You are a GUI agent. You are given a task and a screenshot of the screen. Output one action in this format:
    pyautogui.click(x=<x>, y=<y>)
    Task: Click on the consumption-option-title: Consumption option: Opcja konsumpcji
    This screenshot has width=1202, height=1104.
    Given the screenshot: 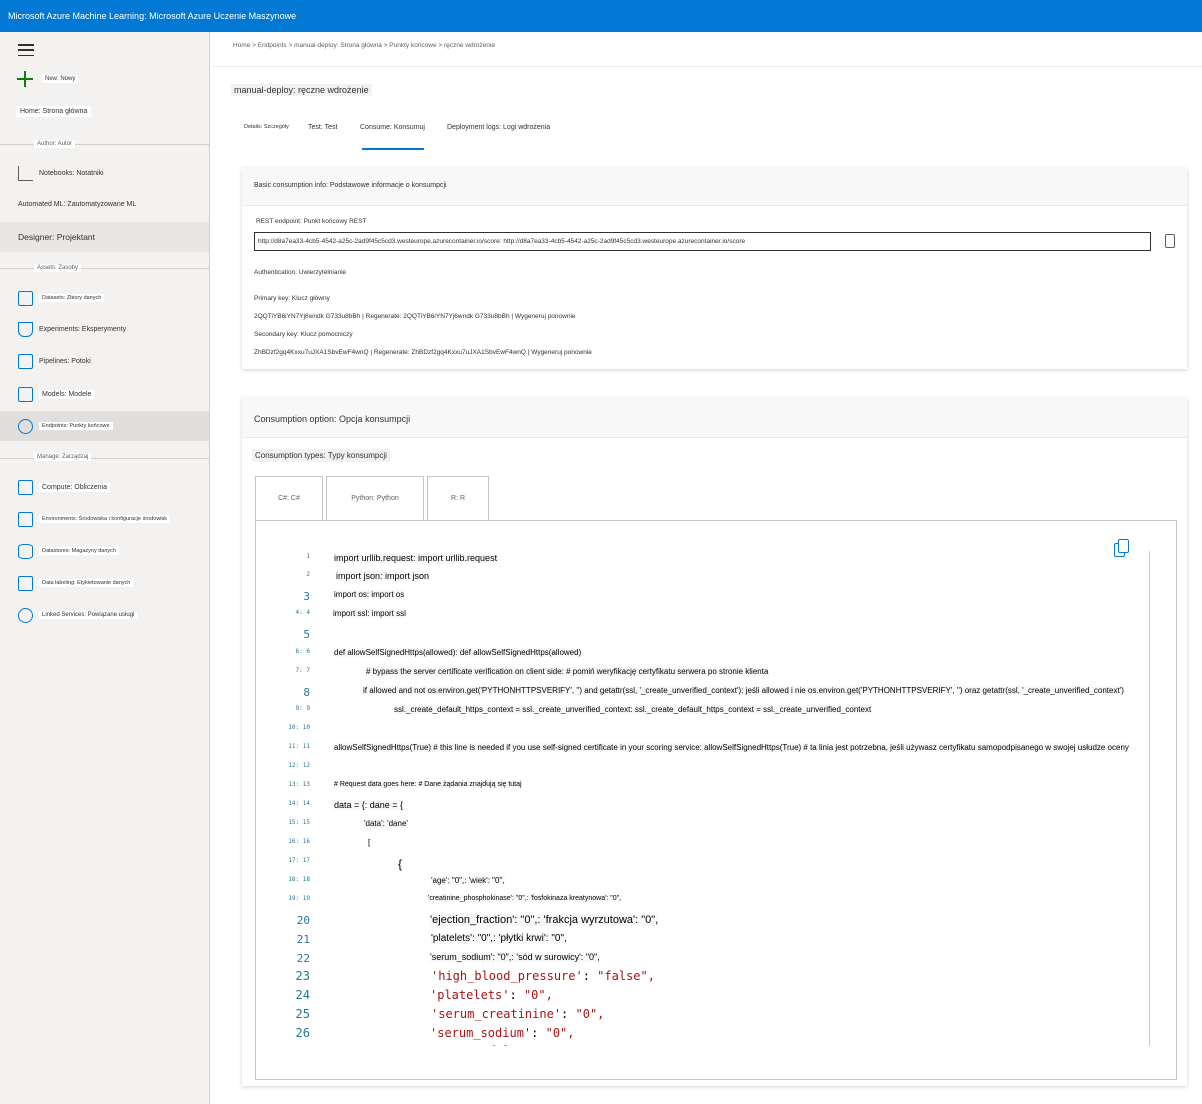 What is the action you would take?
    pyautogui.click(x=332, y=419)
    